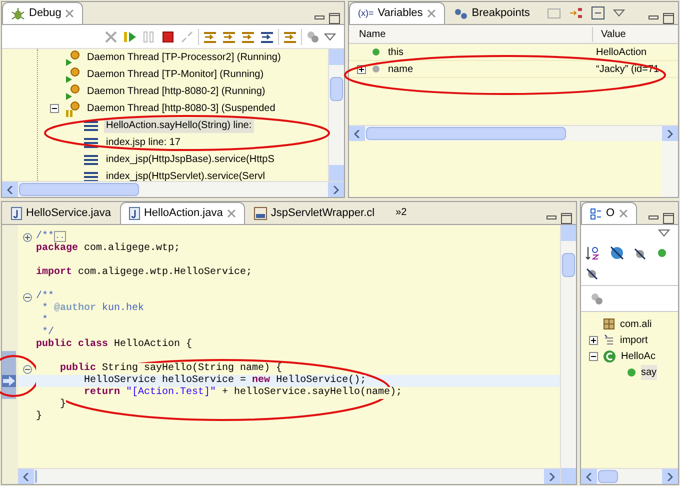 The image size is (680, 486). I want to click on outline-item: import, so click(634, 340).